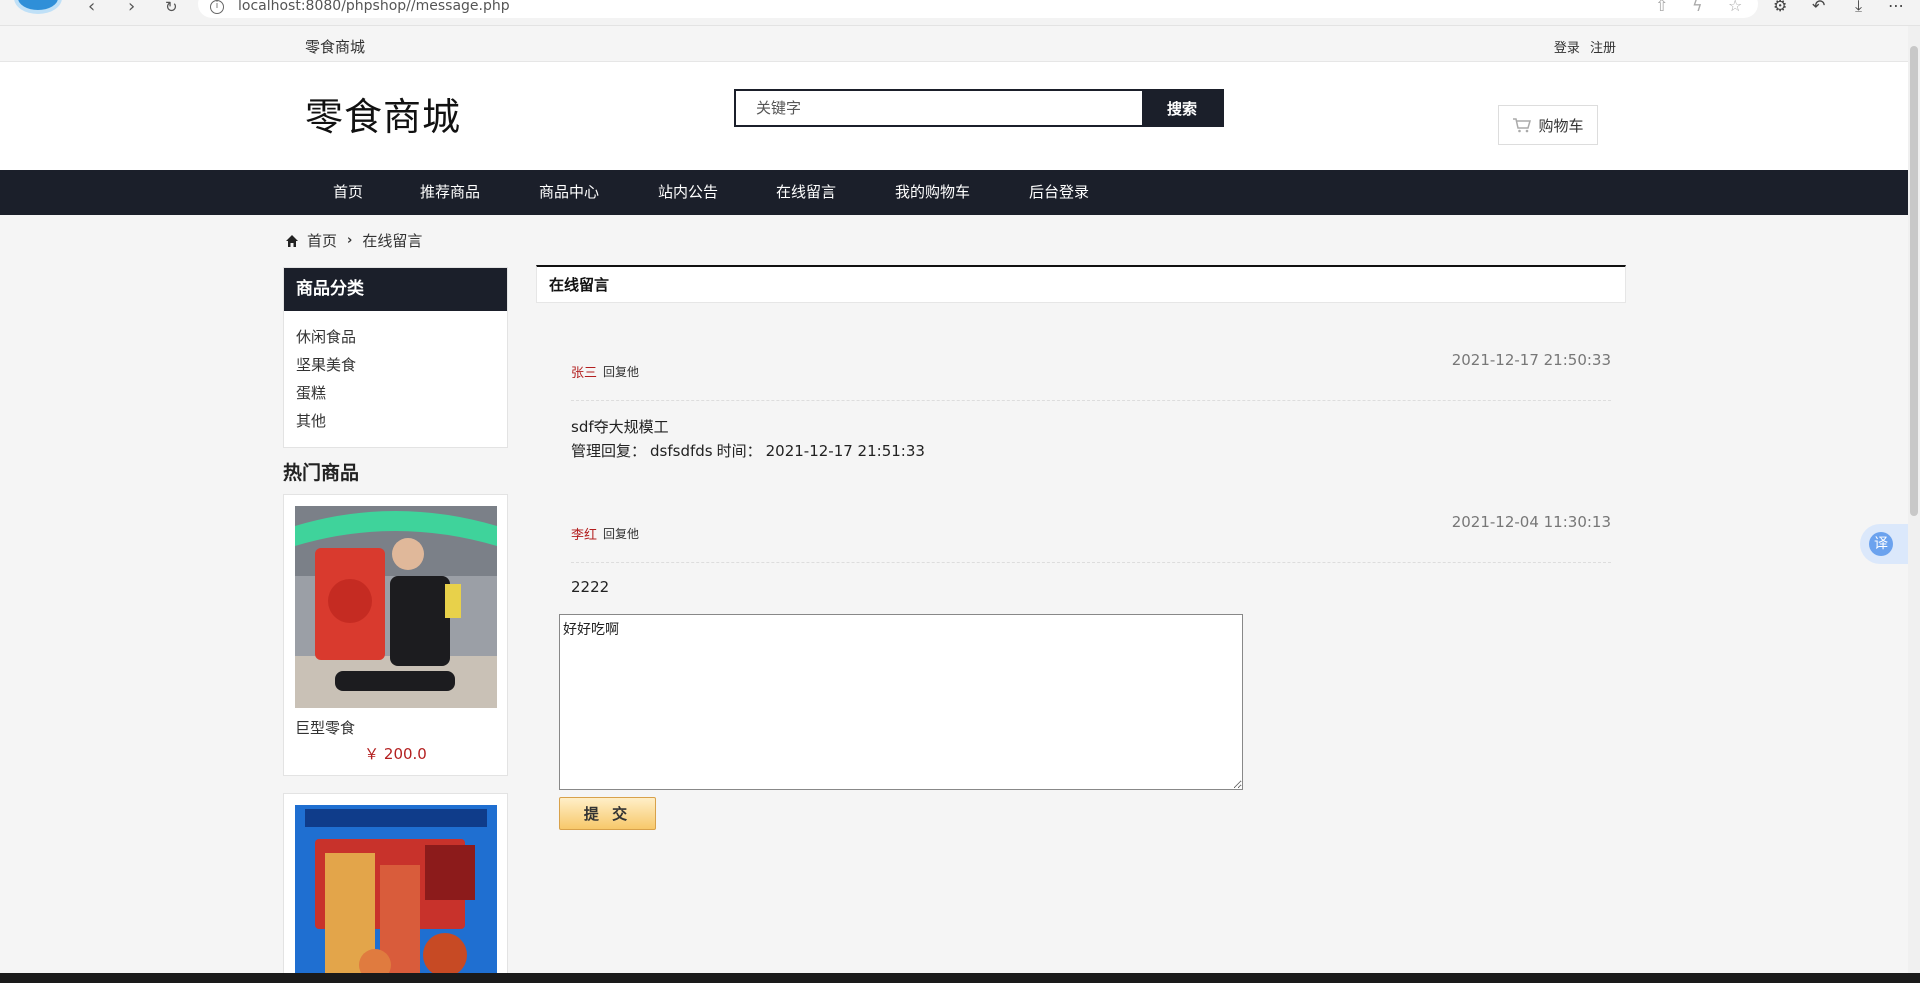 The width and height of the screenshot is (1920, 983). What do you see at coordinates (350, 240) in the screenshot?
I see `chevron-right-icon: ›` at bounding box center [350, 240].